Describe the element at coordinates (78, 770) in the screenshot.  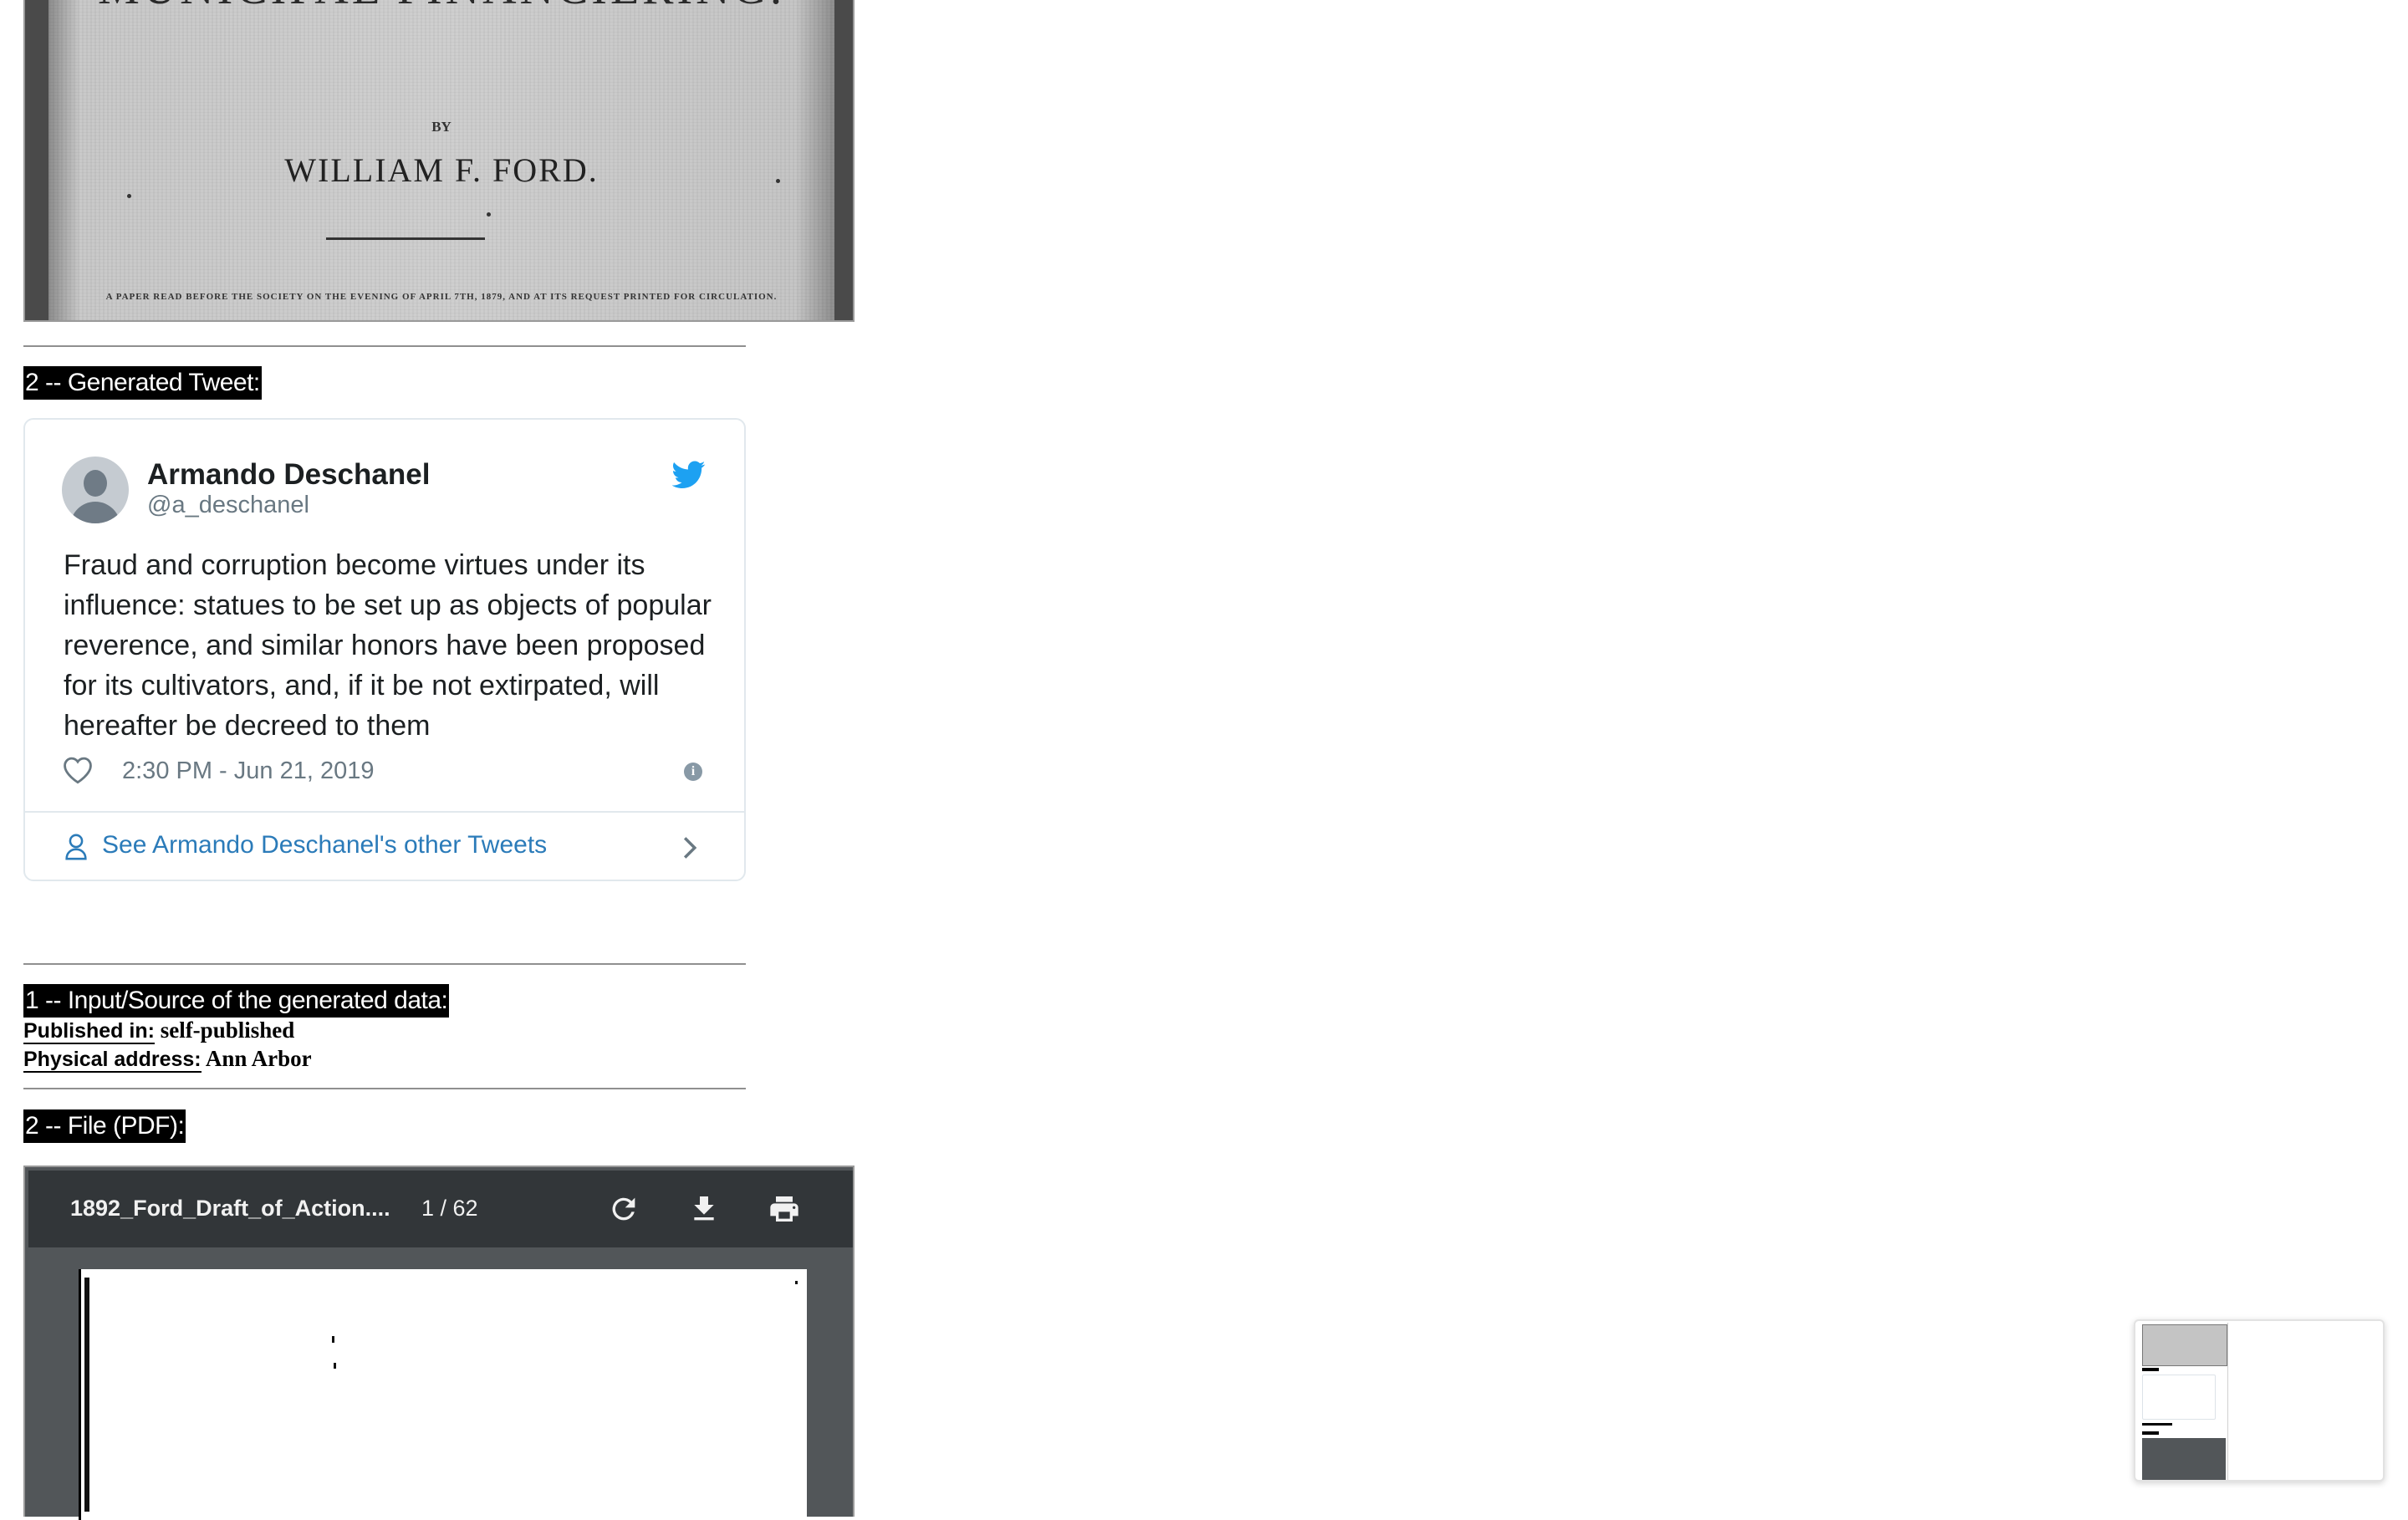
I see `heart-icon` at that location.